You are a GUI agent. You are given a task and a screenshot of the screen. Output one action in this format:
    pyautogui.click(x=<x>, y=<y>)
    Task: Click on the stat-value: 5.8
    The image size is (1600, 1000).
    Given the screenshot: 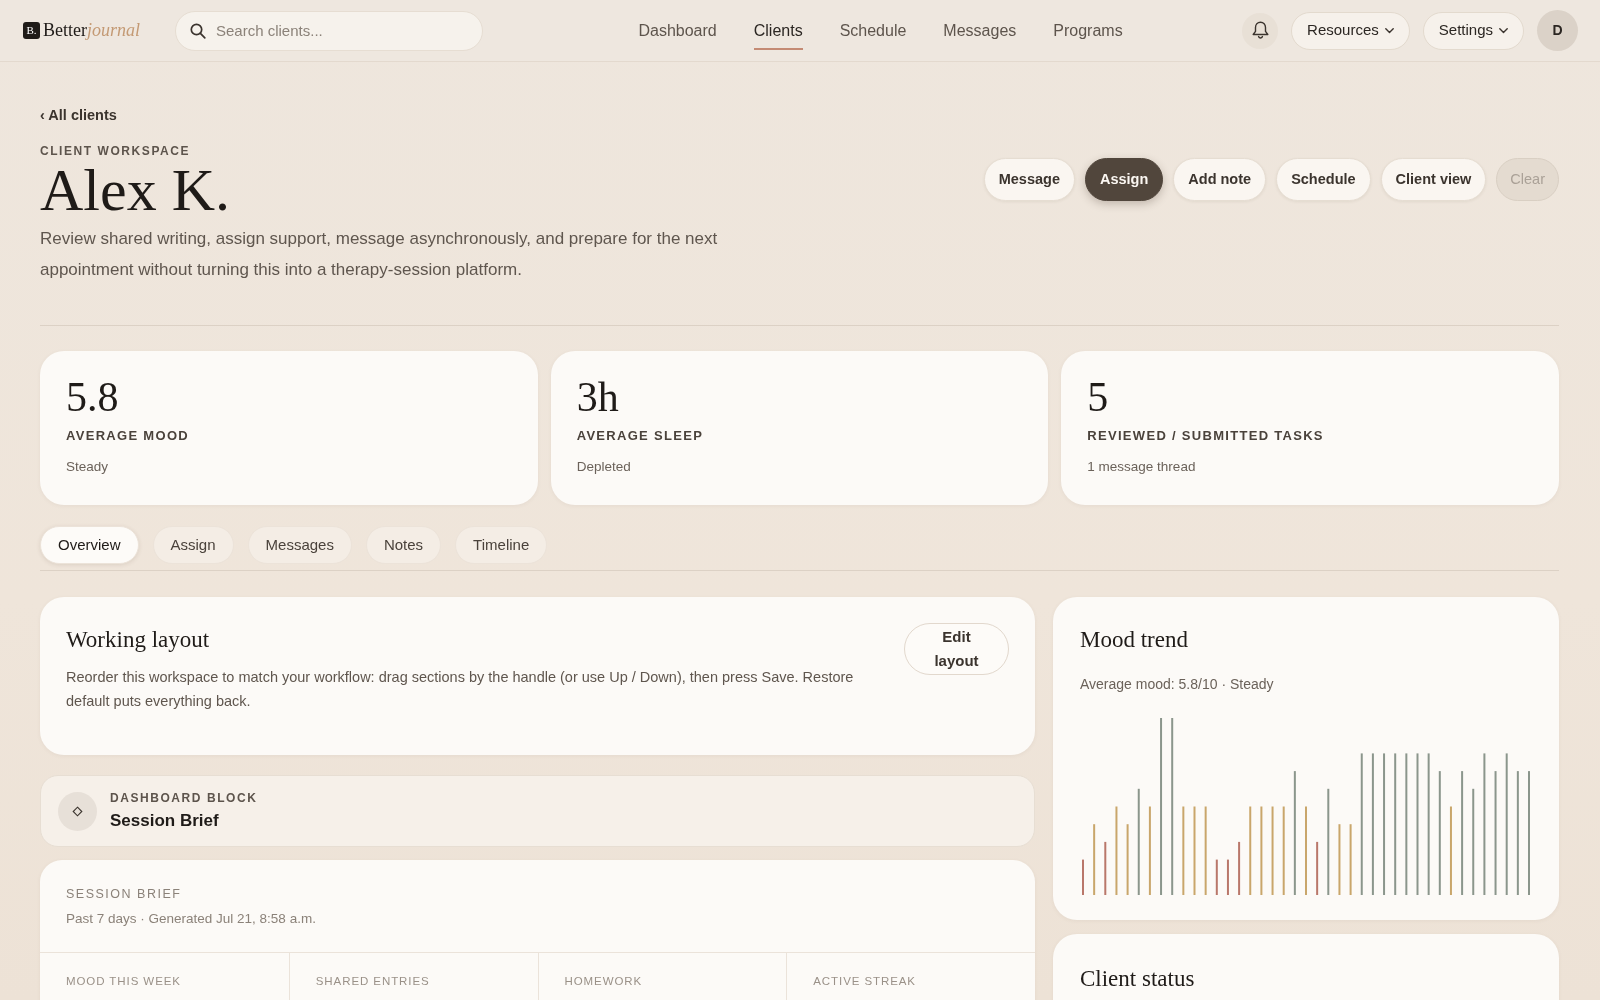 What is the action you would take?
    pyautogui.click(x=93, y=397)
    